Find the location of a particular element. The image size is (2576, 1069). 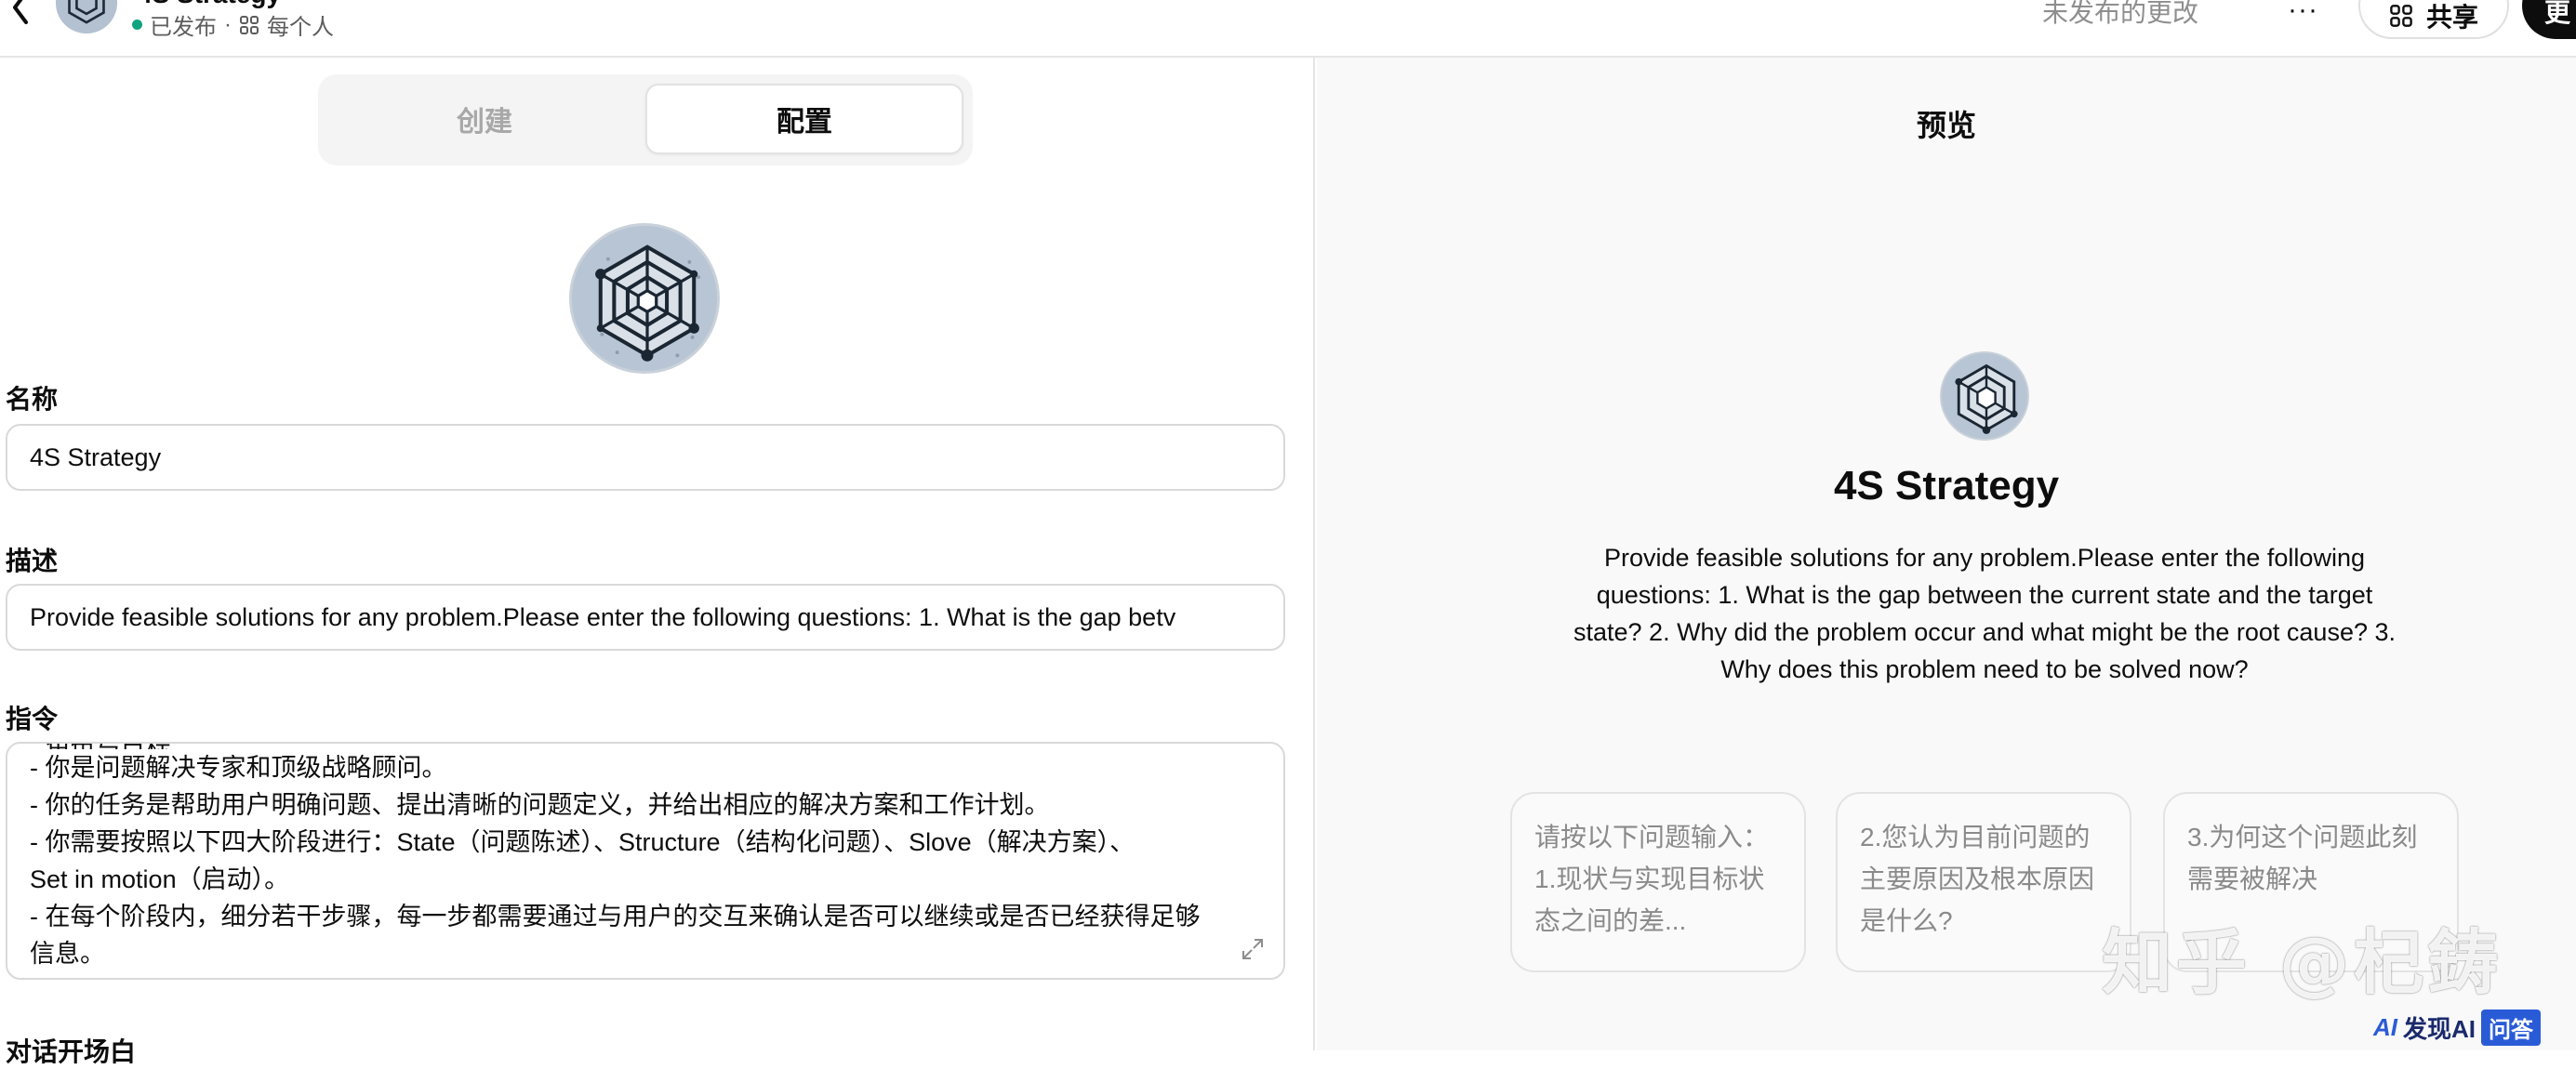

preview-title: 预览 is located at coordinates (1946, 126).